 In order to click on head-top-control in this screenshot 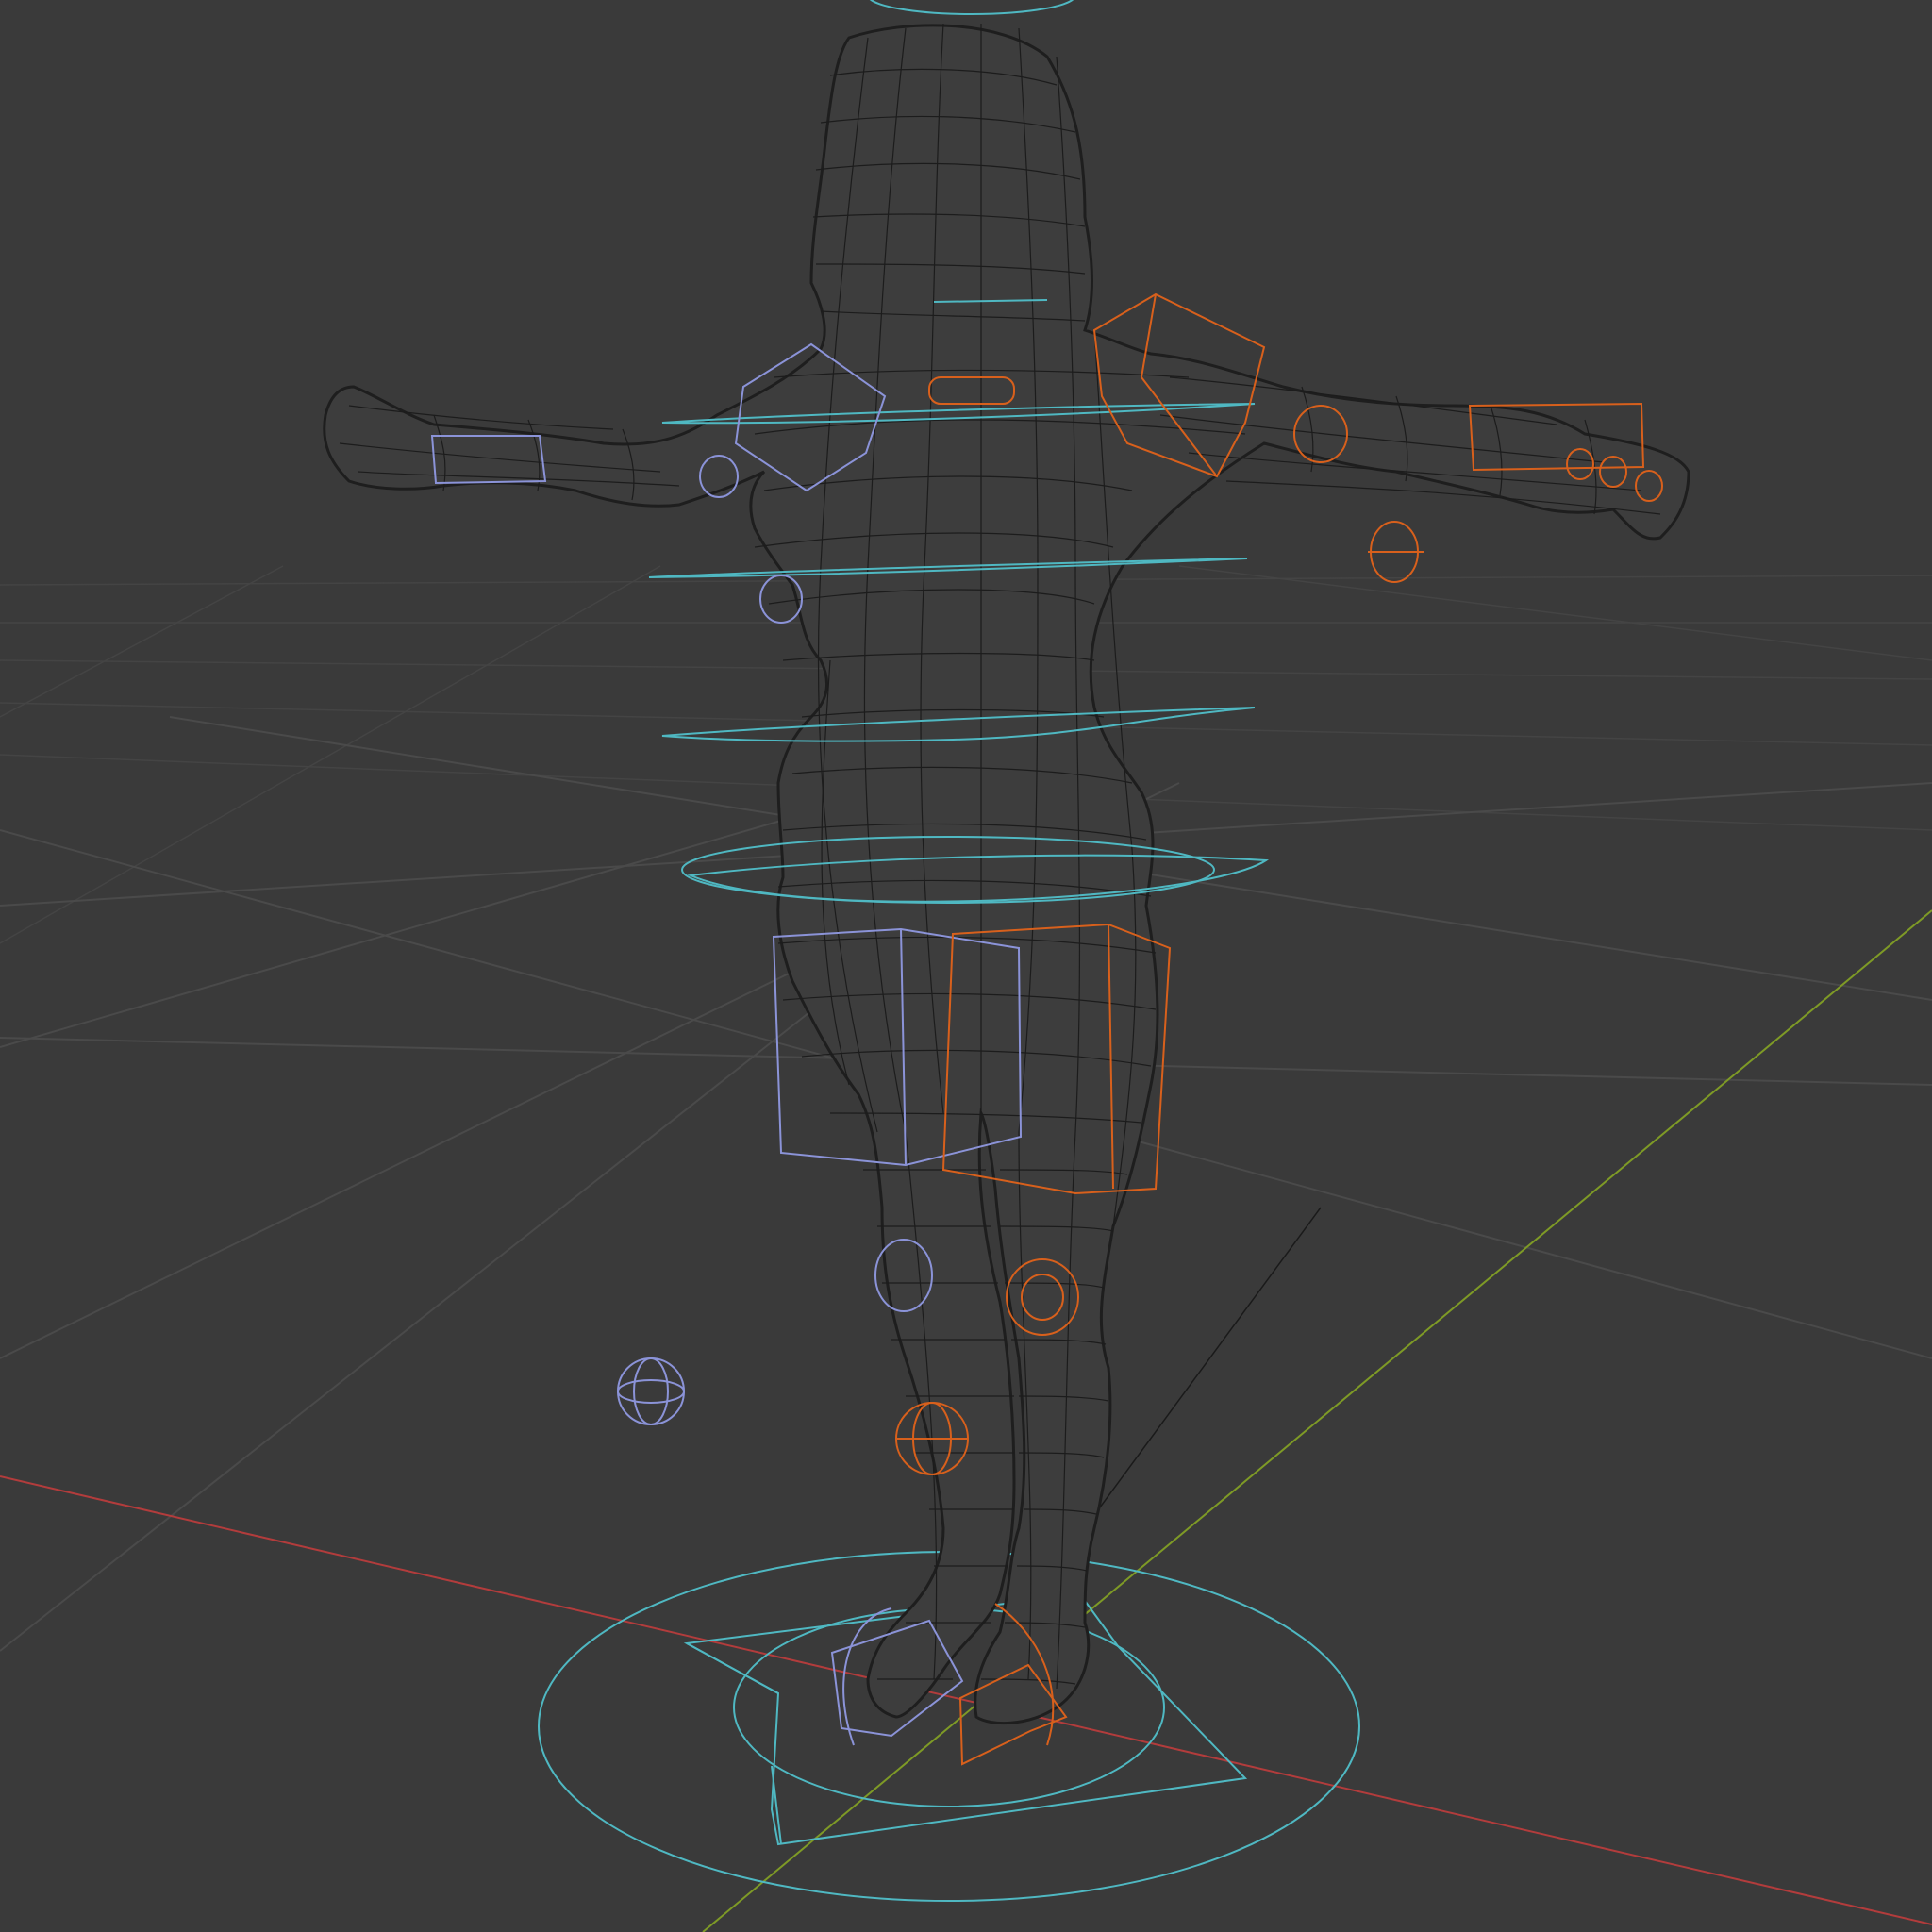, I will do `click(971, 8)`.